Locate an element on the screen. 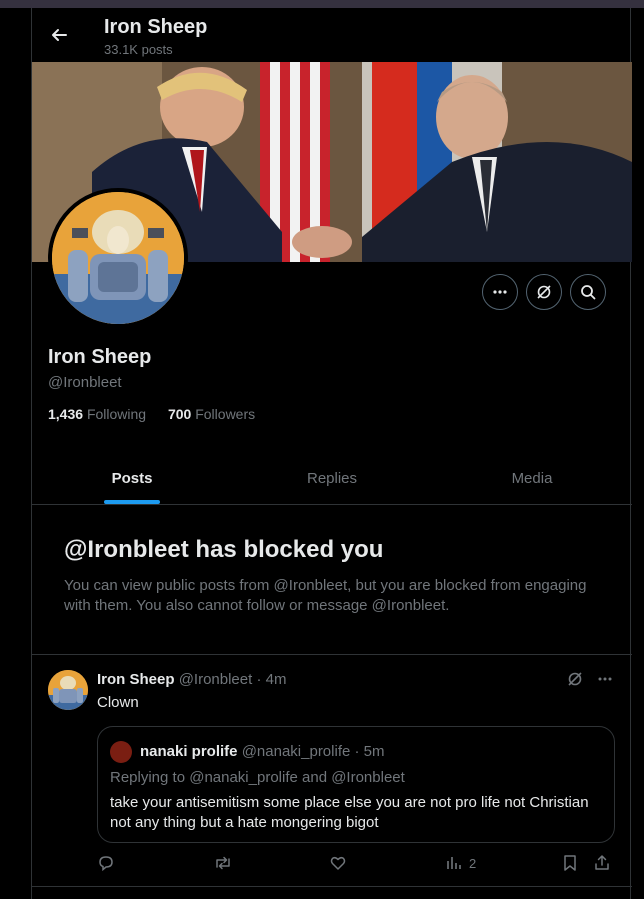 The width and height of the screenshot is (644, 899). window-top-strip is located at coordinates (322, 4).